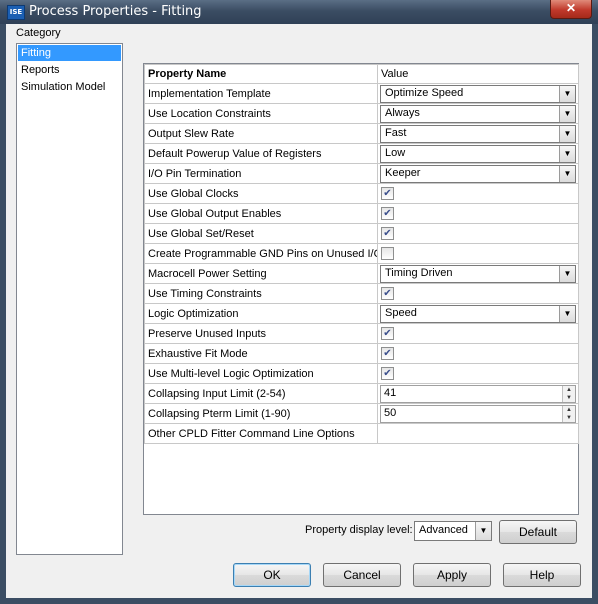 The width and height of the screenshot is (598, 604). Describe the element at coordinates (362, 575) in the screenshot. I see `cancel-button: Cancel` at that location.